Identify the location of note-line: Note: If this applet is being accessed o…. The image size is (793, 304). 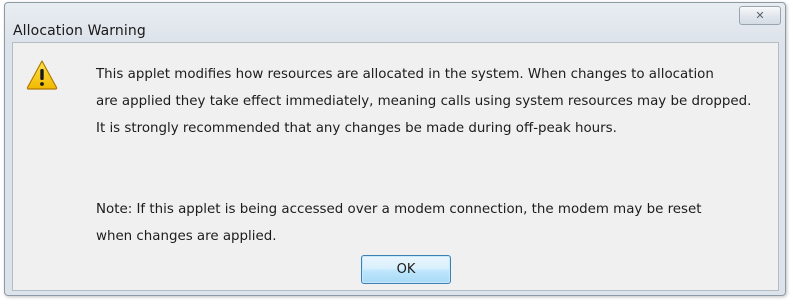
(399, 209).